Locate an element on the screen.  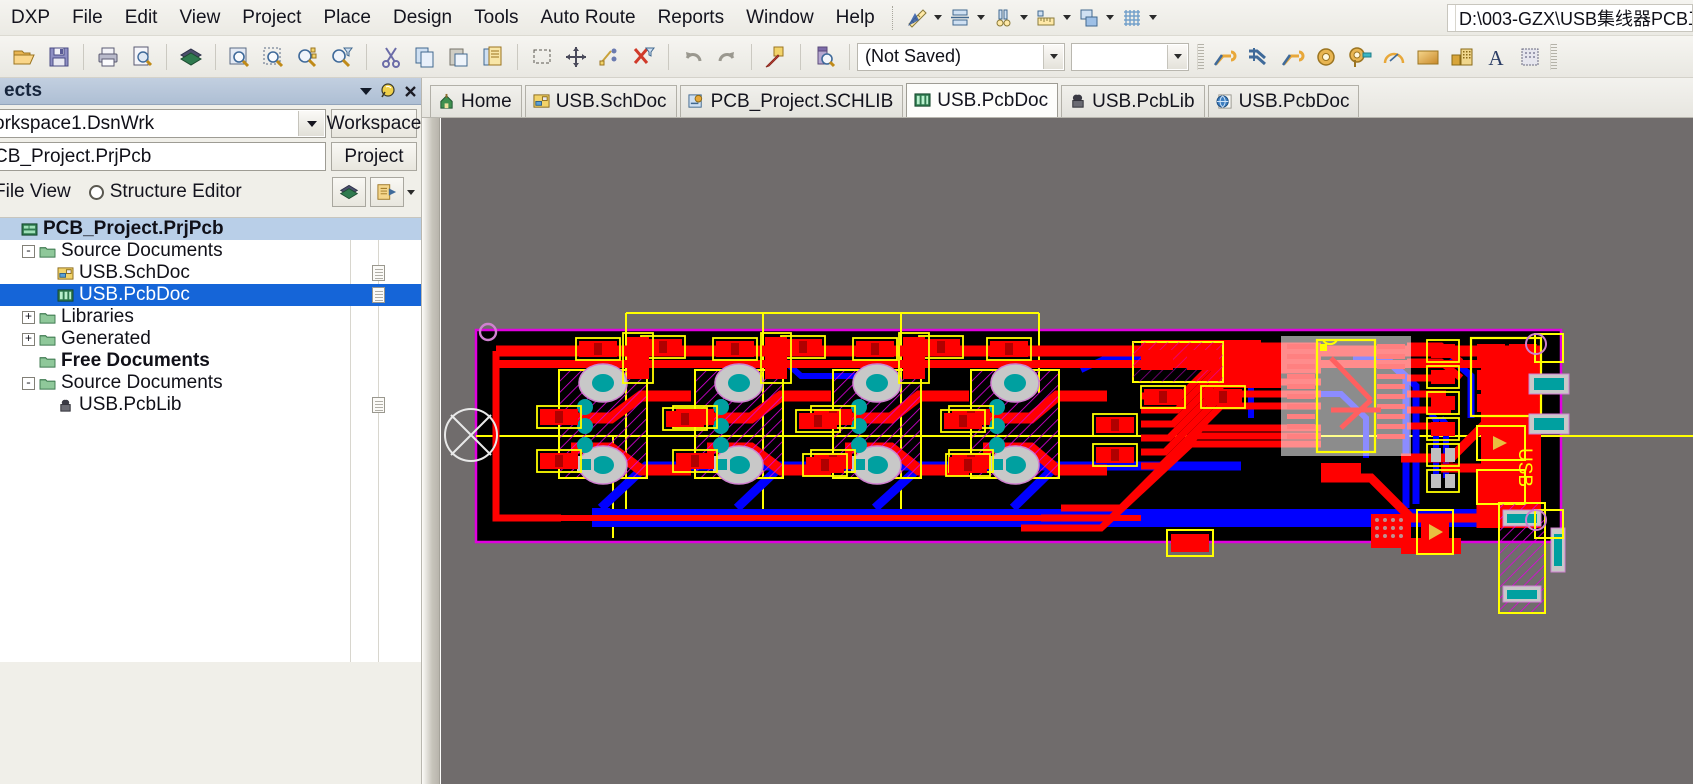
save-icon is located at coordinates (59, 57).